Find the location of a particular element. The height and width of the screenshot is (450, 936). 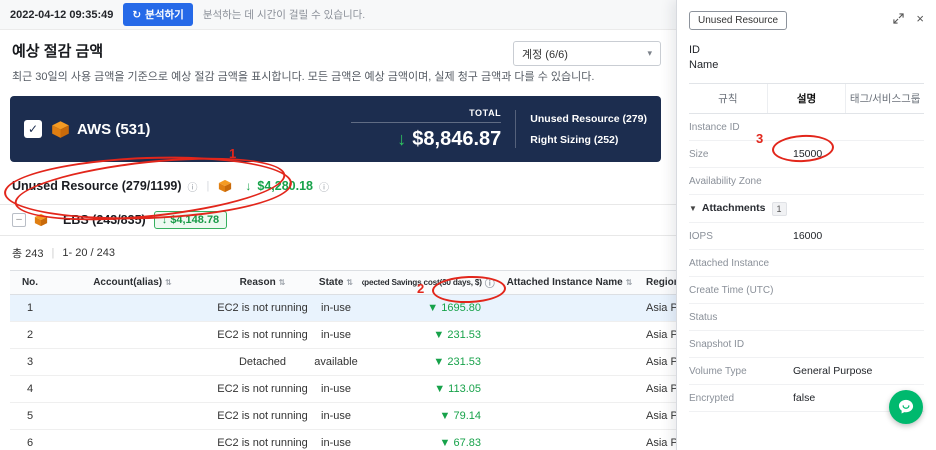

col-state: State ⇅ is located at coordinates (336, 282).